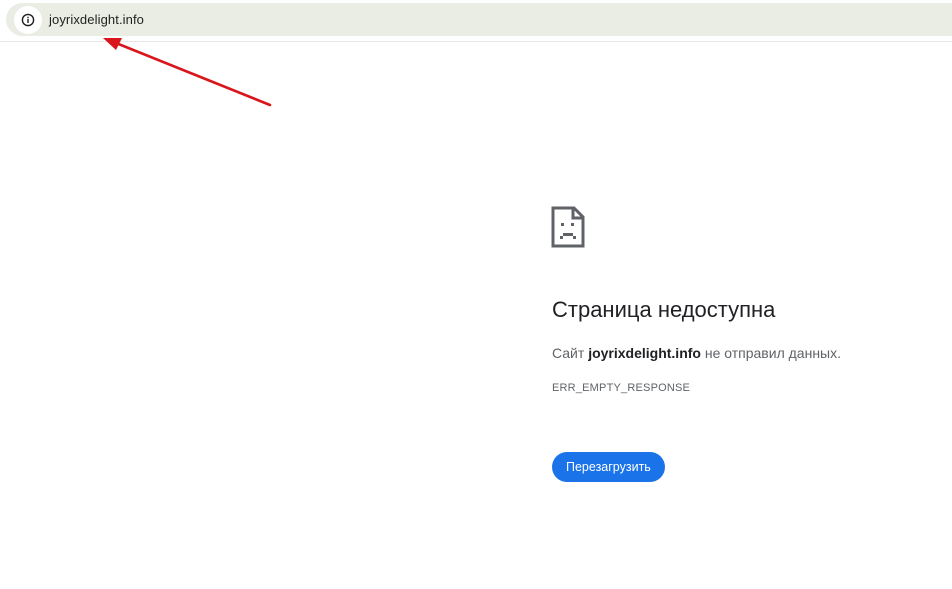 This screenshot has width=952, height=589. Describe the element at coordinates (770, 353) in the screenshot. I see `error-description-suffix: не отправил данных.` at that location.